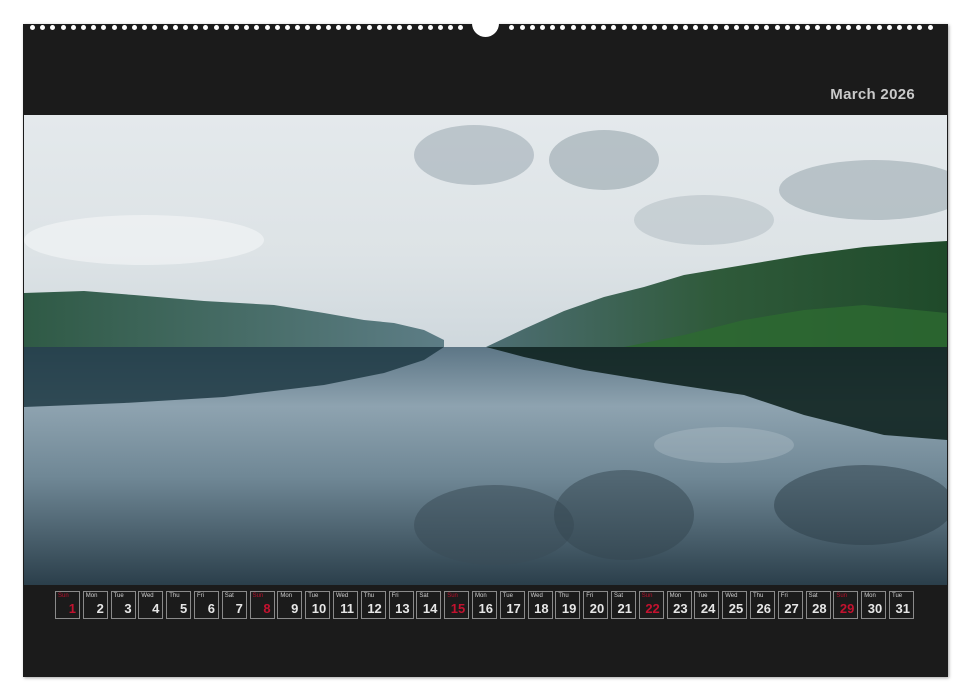 The image size is (971, 700). What do you see at coordinates (318, 605) in the screenshot?
I see `day-cell: Tue 10` at bounding box center [318, 605].